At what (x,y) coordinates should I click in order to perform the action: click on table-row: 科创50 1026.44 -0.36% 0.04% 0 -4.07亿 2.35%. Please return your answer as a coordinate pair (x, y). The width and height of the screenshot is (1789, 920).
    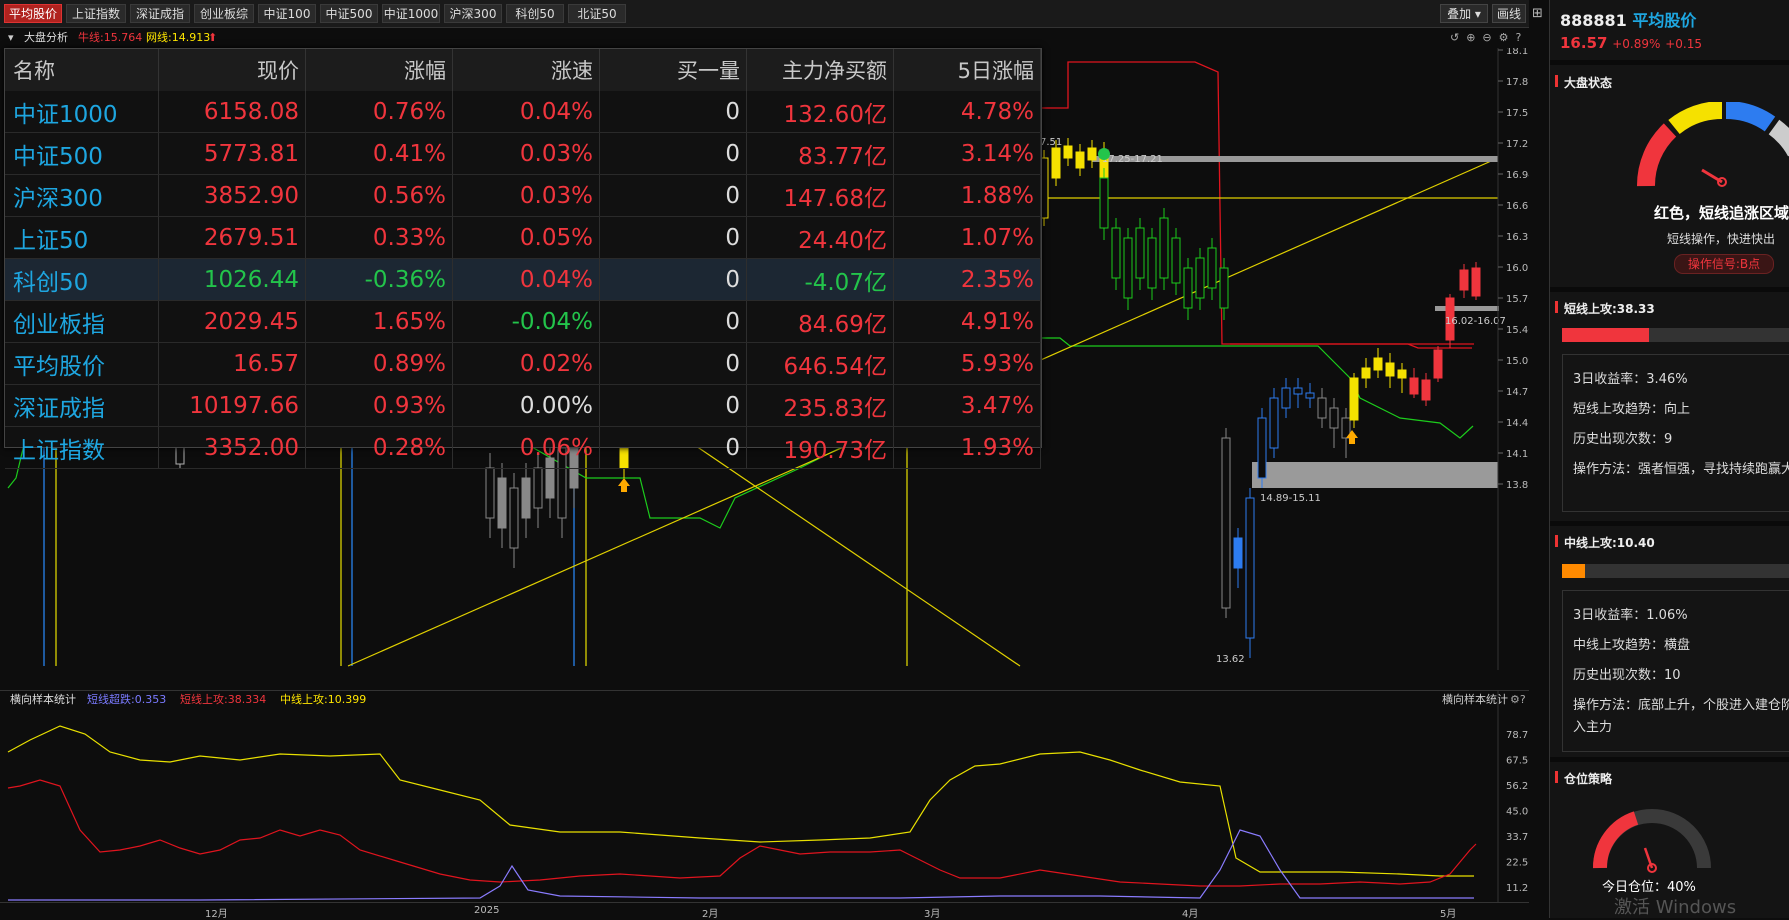
    Looking at the image, I should click on (523, 279).